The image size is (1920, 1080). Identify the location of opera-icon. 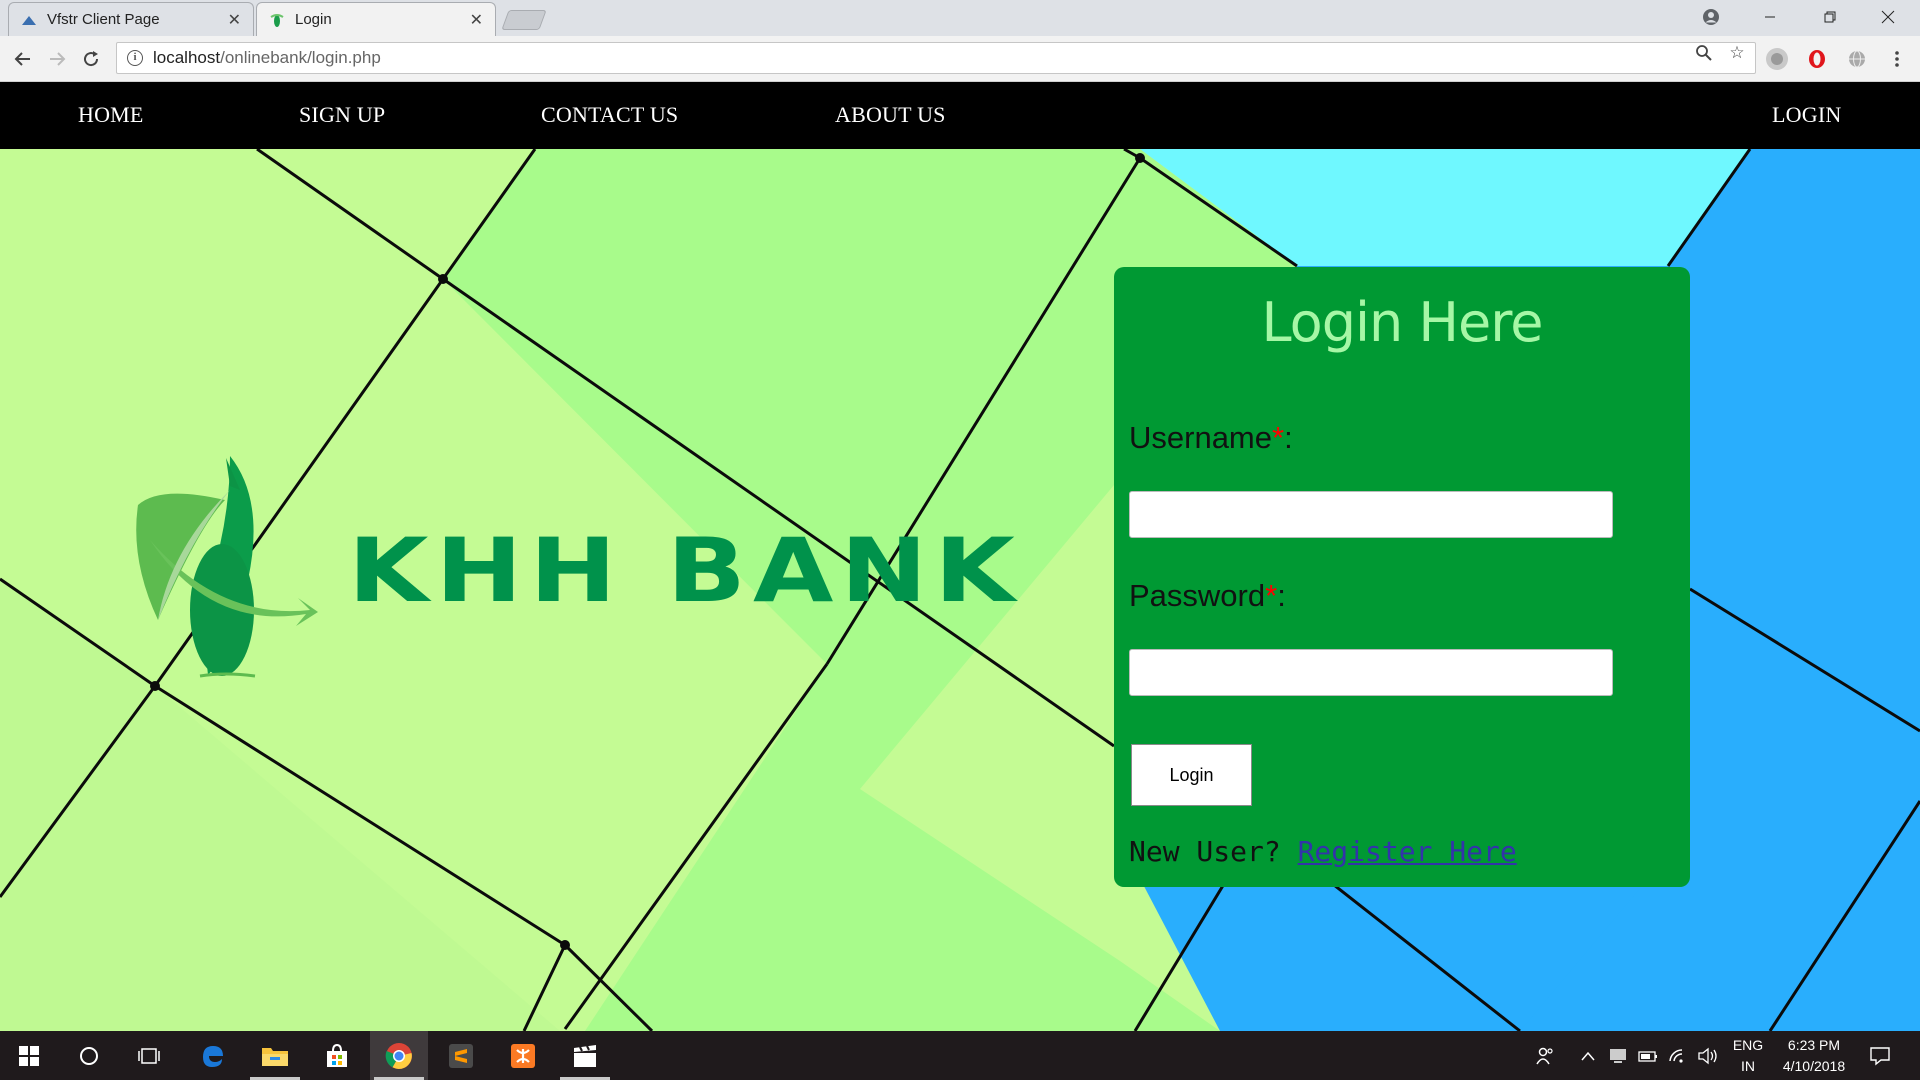
(1817, 59).